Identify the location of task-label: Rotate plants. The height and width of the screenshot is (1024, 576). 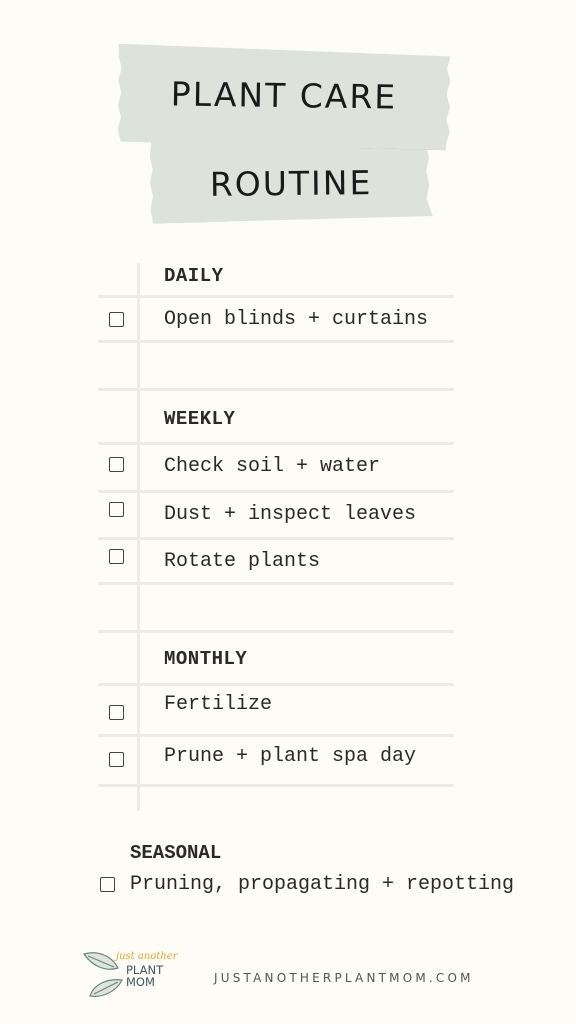
(242, 561).